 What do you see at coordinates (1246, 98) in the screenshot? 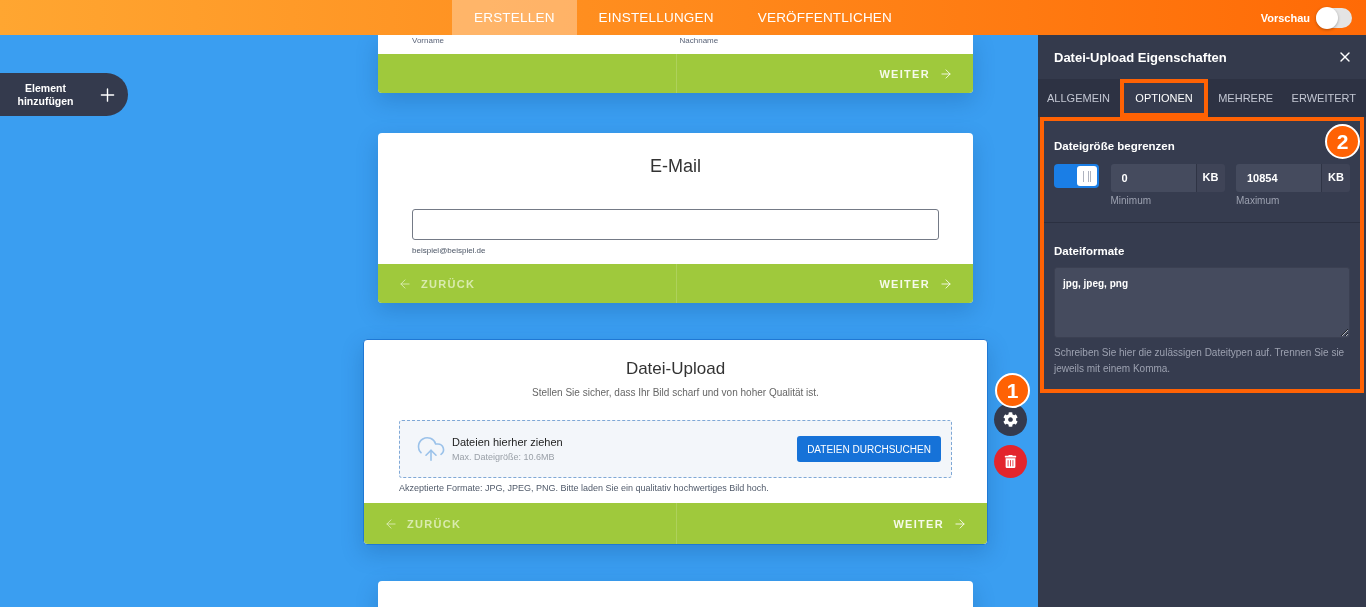
I see `panel-tab: MEHRERE` at bounding box center [1246, 98].